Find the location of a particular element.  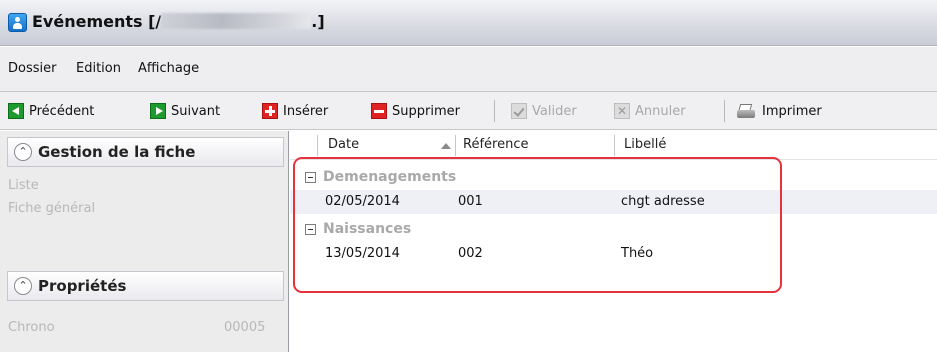

app-user-icon is located at coordinates (17, 22).